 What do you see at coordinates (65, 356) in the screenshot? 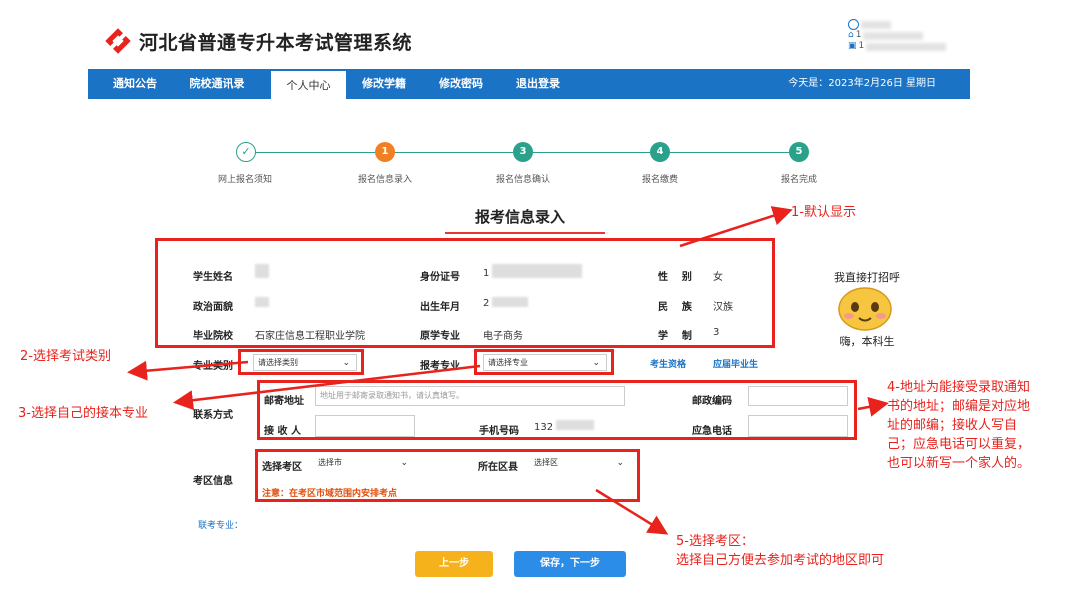
I see `annotation-2: 2-选择考试类别` at bounding box center [65, 356].